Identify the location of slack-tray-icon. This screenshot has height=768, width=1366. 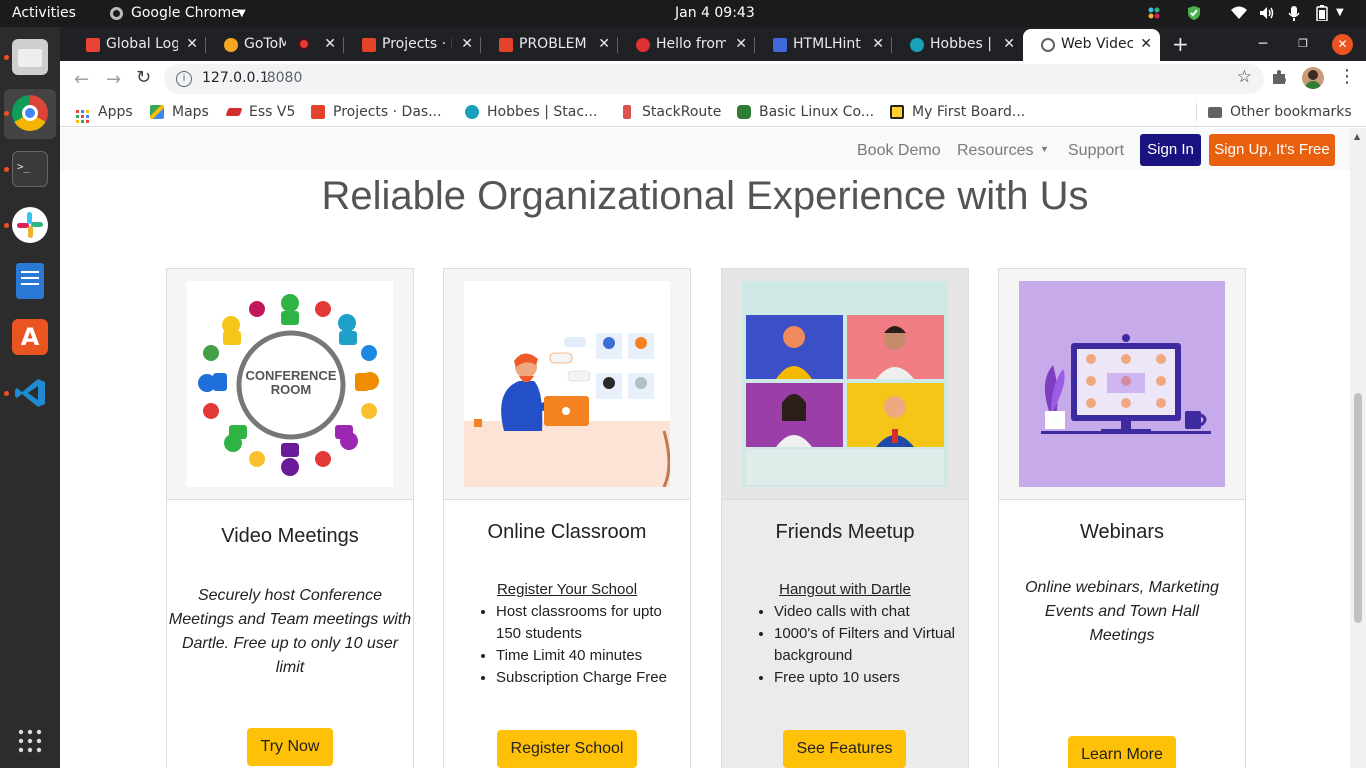
(1154, 13).